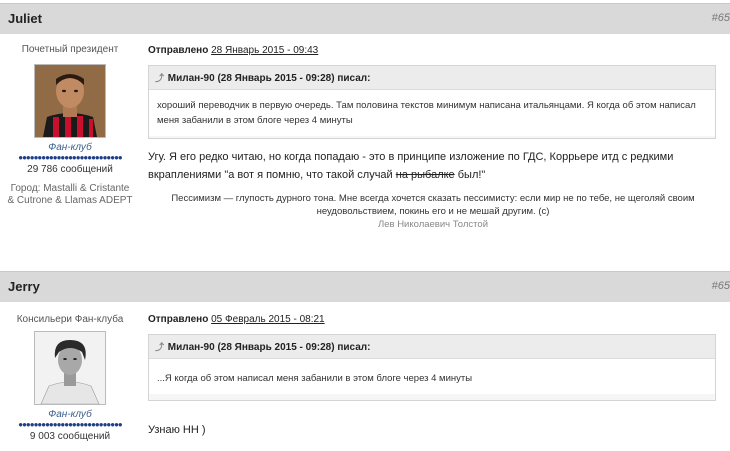 The height and width of the screenshot is (451, 730). Describe the element at coordinates (365, 286) in the screenshot. I see `post-header: Jerry #65` at that location.